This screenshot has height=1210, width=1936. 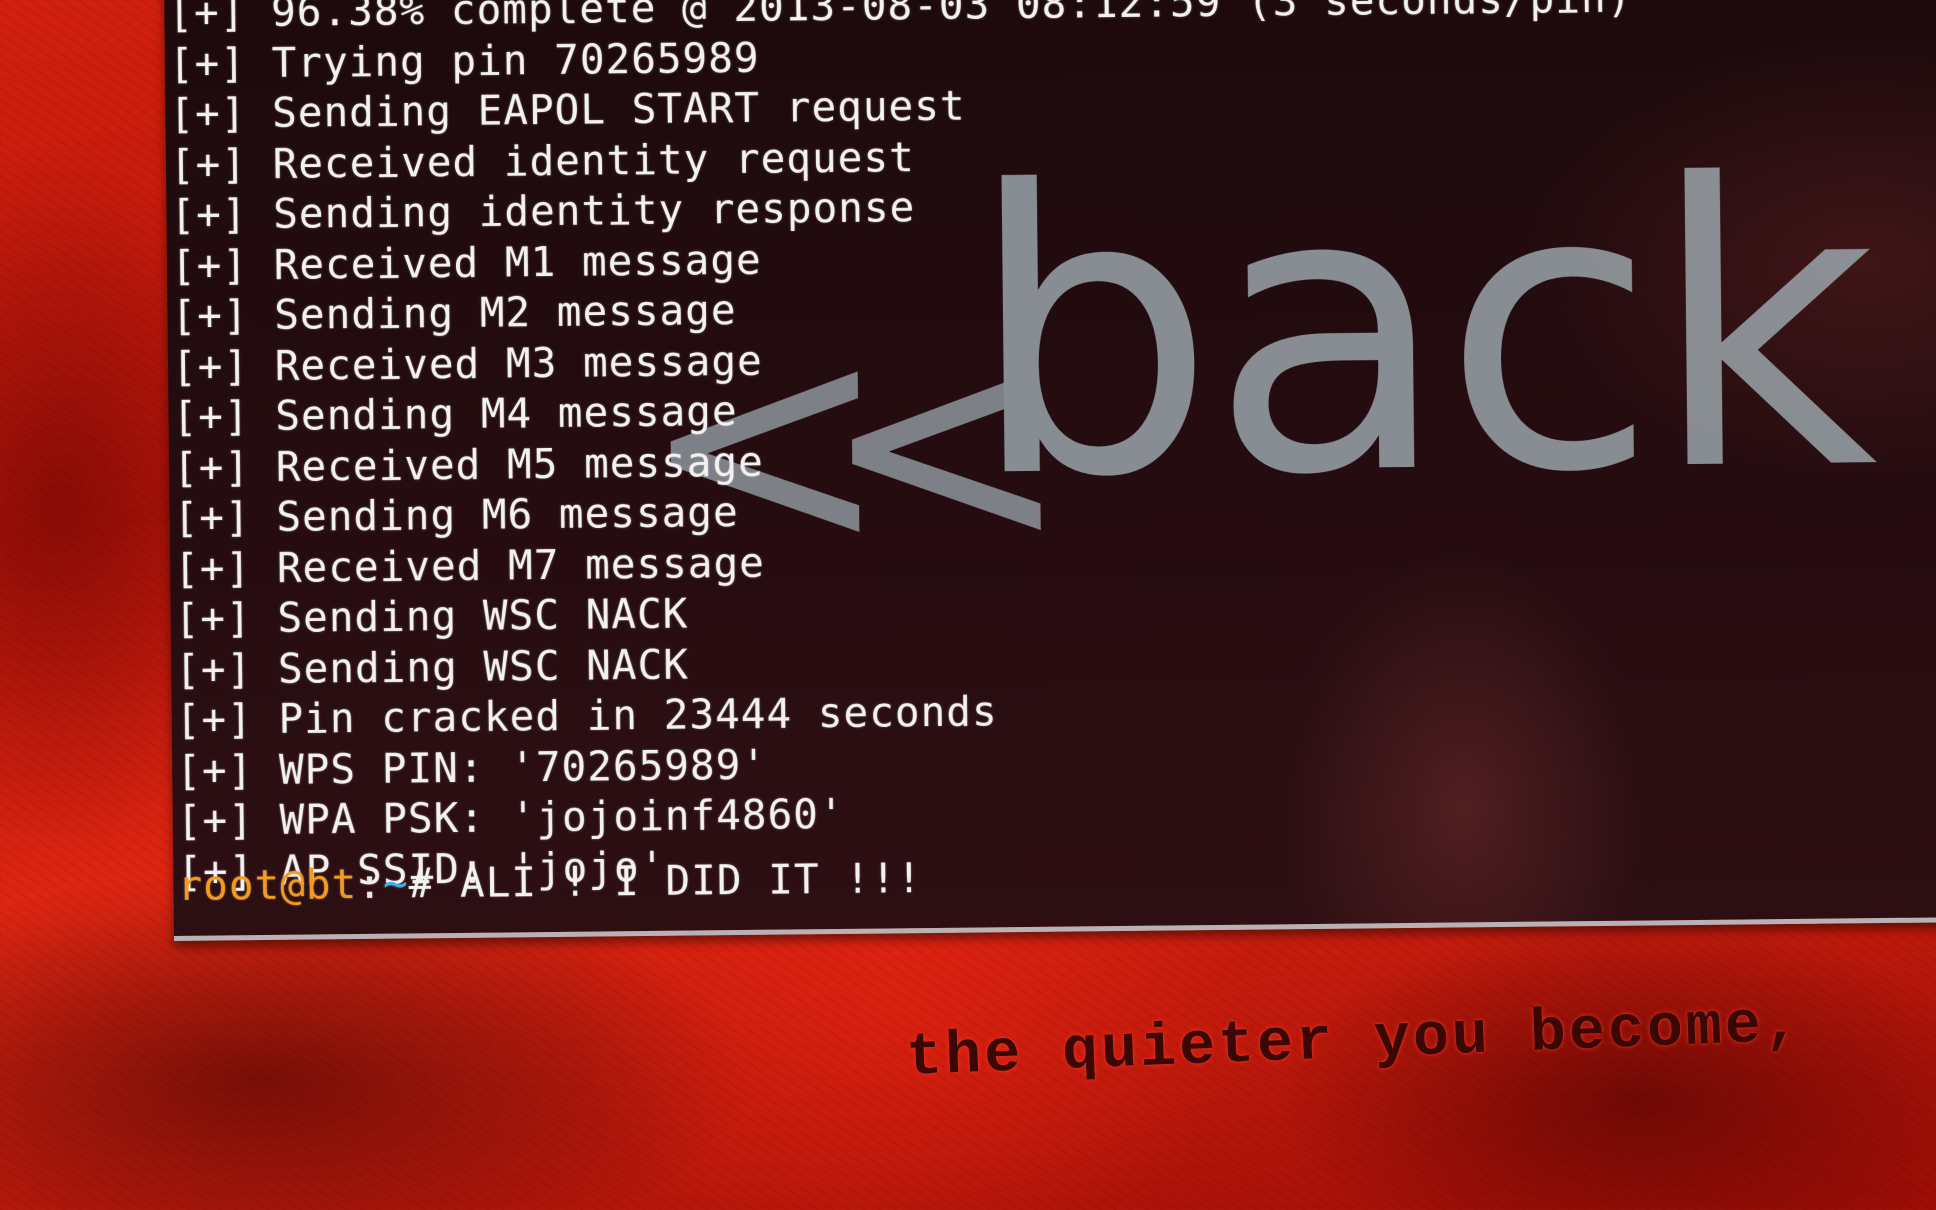 What do you see at coordinates (267, 885) in the screenshot?
I see `prompt-user-host: root@bt` at bounding box center [267, 885].